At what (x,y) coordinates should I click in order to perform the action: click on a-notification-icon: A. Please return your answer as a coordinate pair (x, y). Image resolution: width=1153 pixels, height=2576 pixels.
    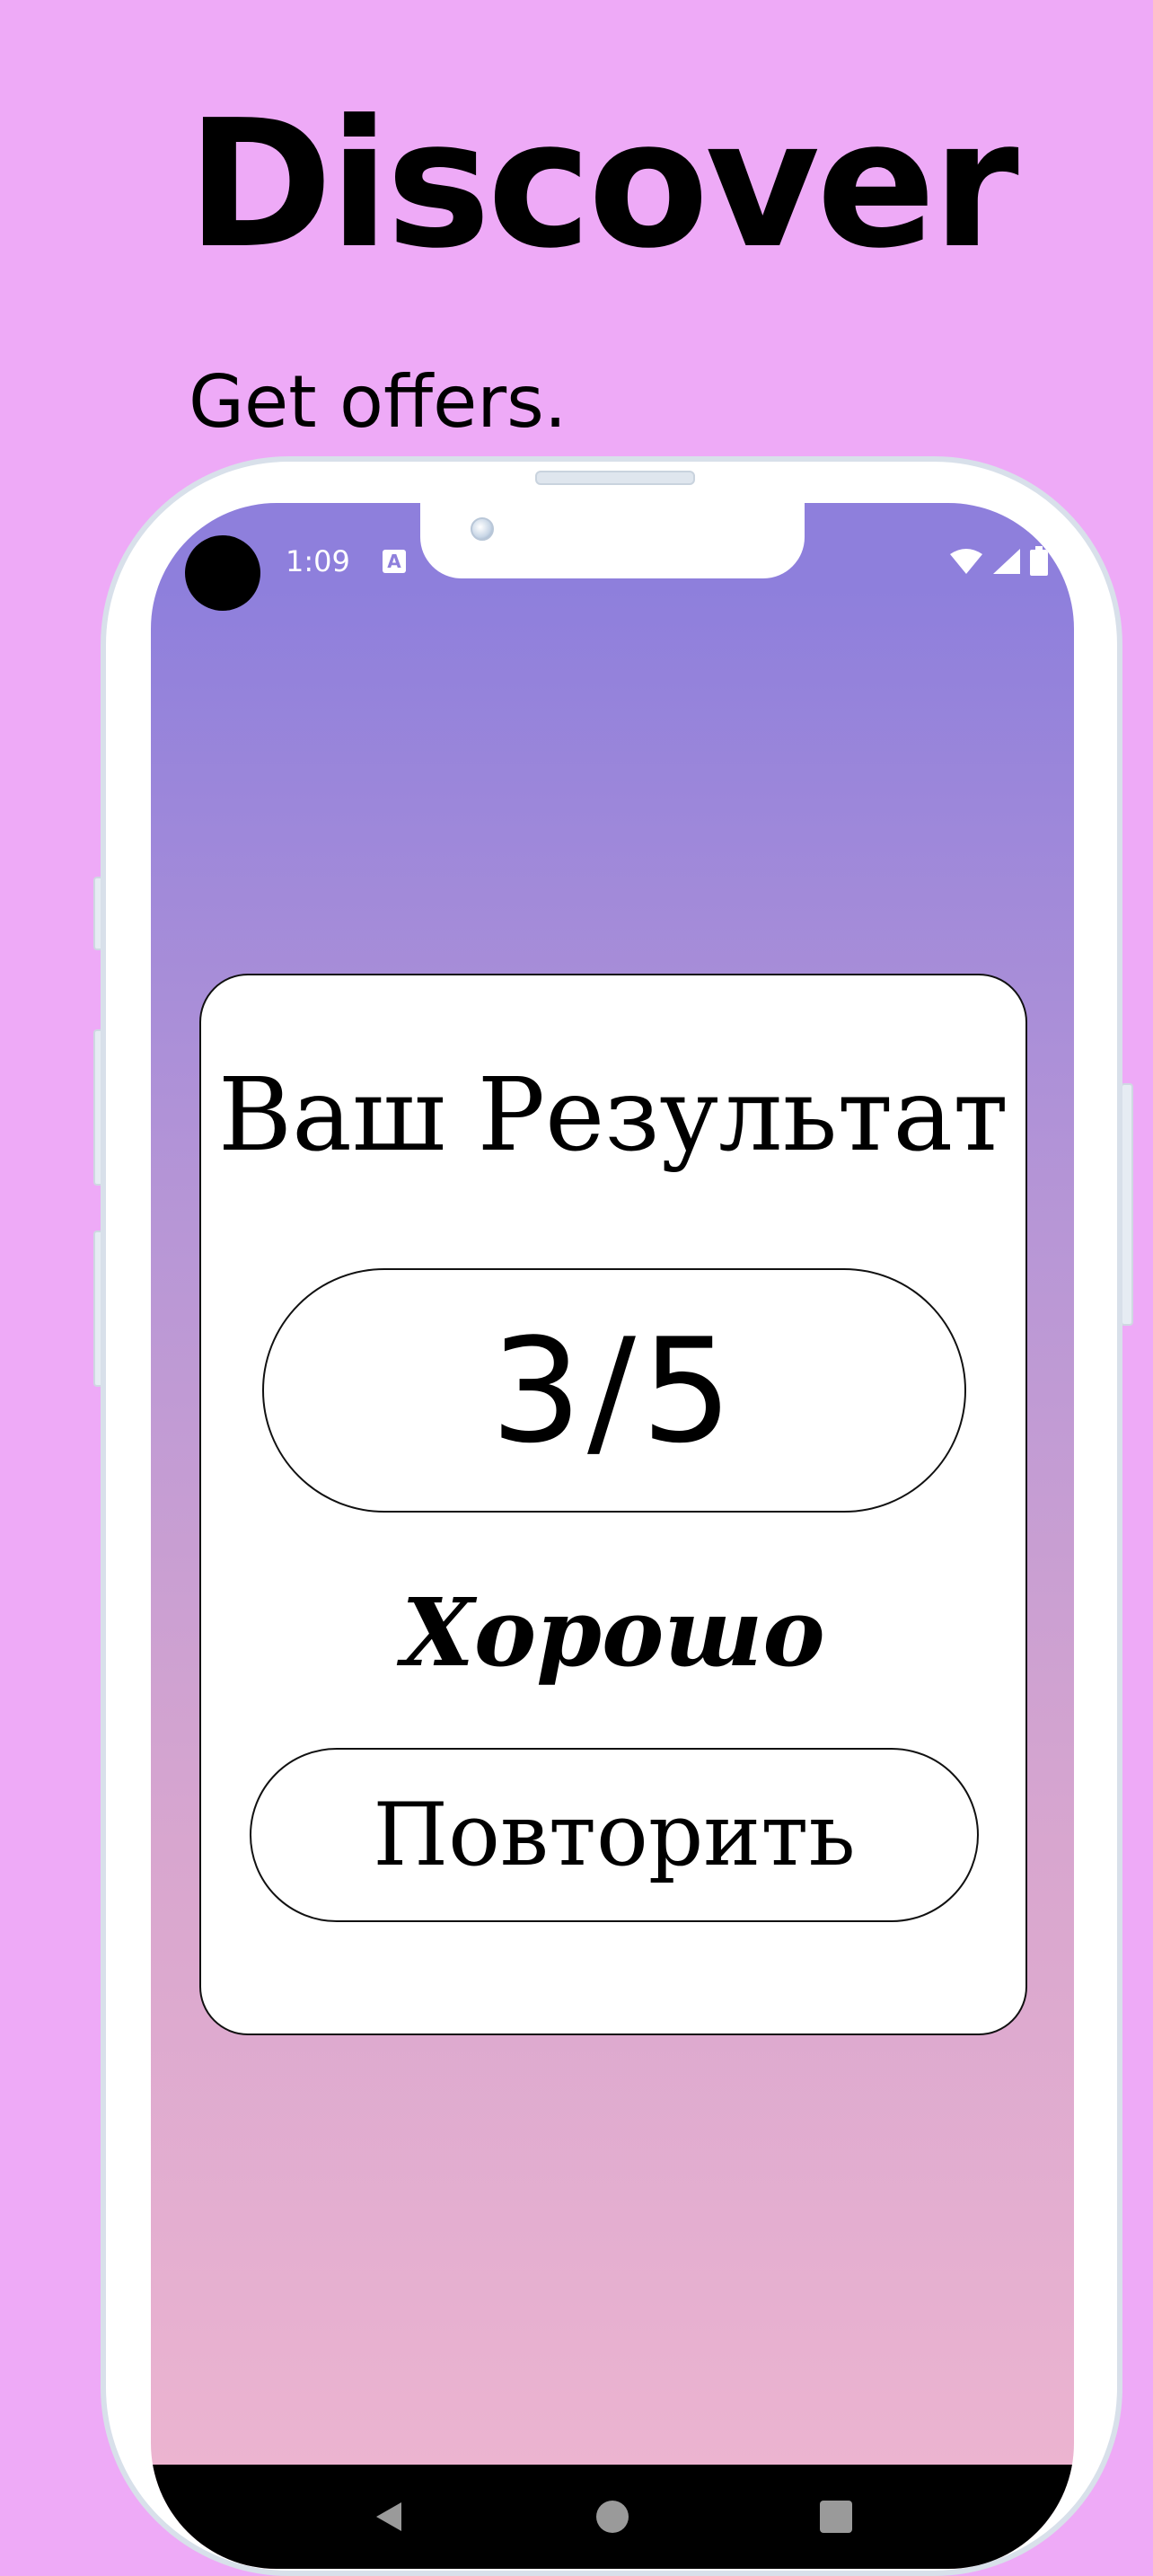
    Looking at the image, I should click on (394, 561).